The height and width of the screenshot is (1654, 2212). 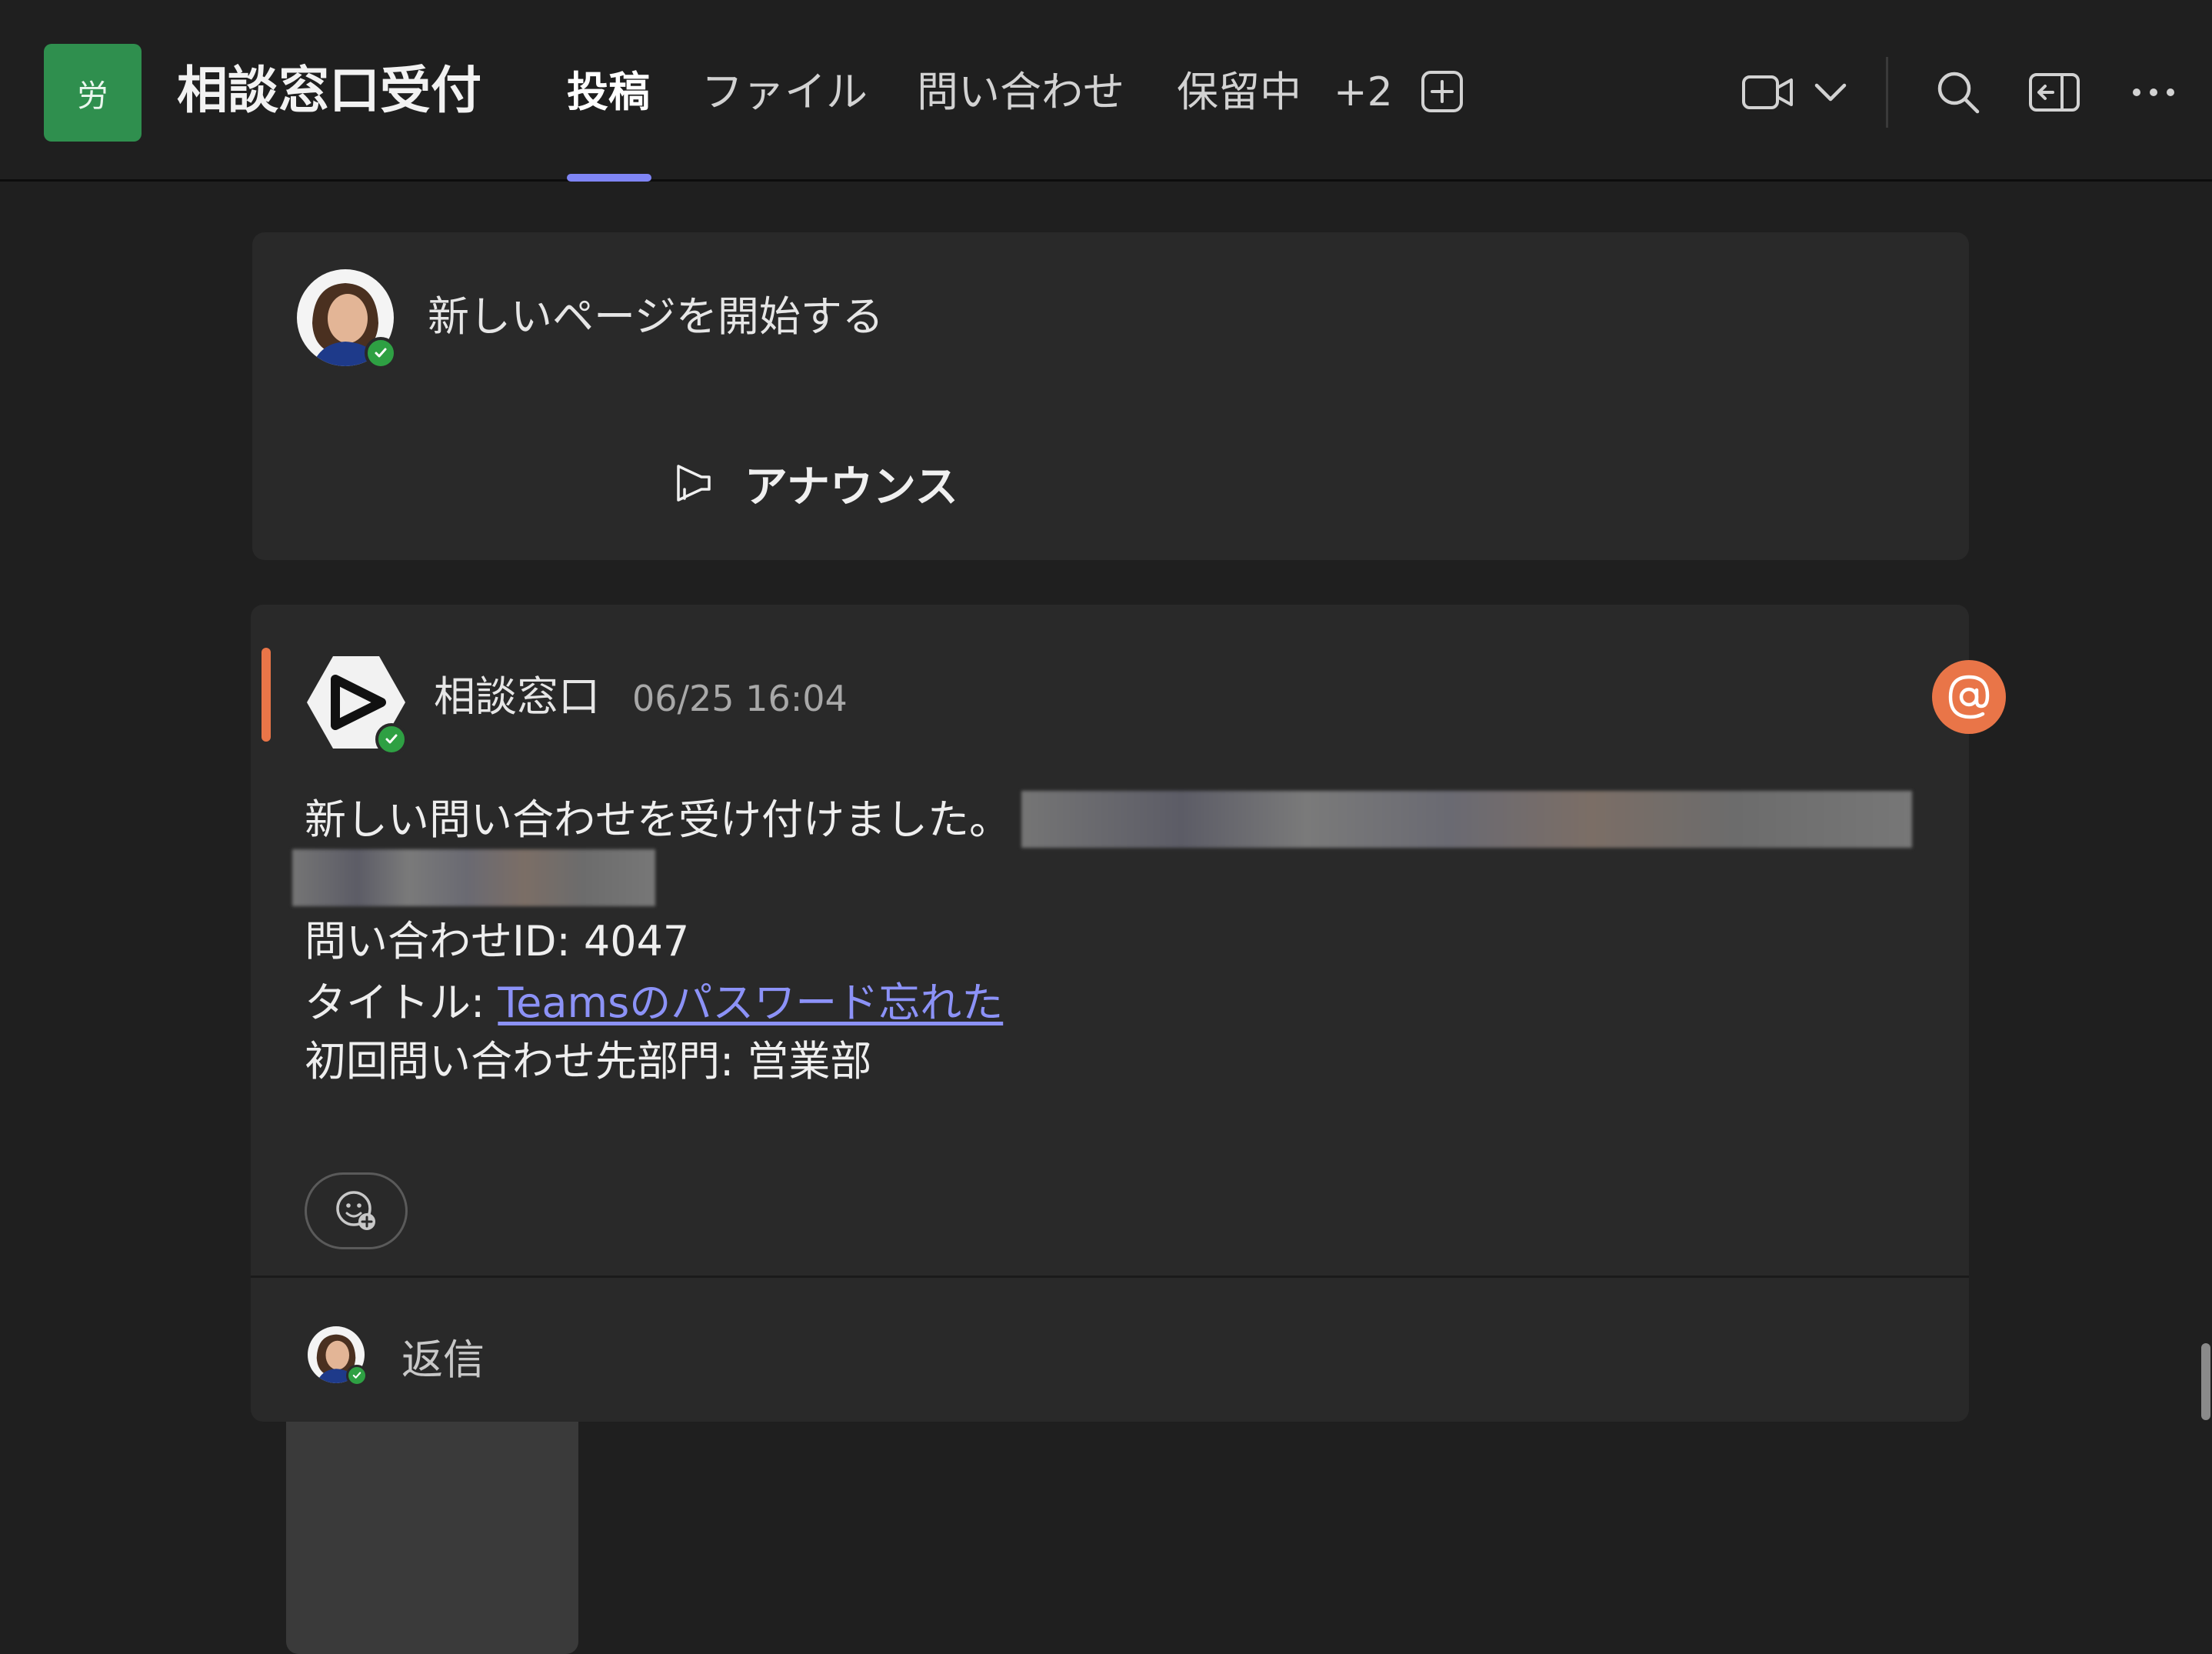 What do you see at coordinates (1969, 697) in the screenshot?
I see `mention-icon` at bounding box center [1969, 697].